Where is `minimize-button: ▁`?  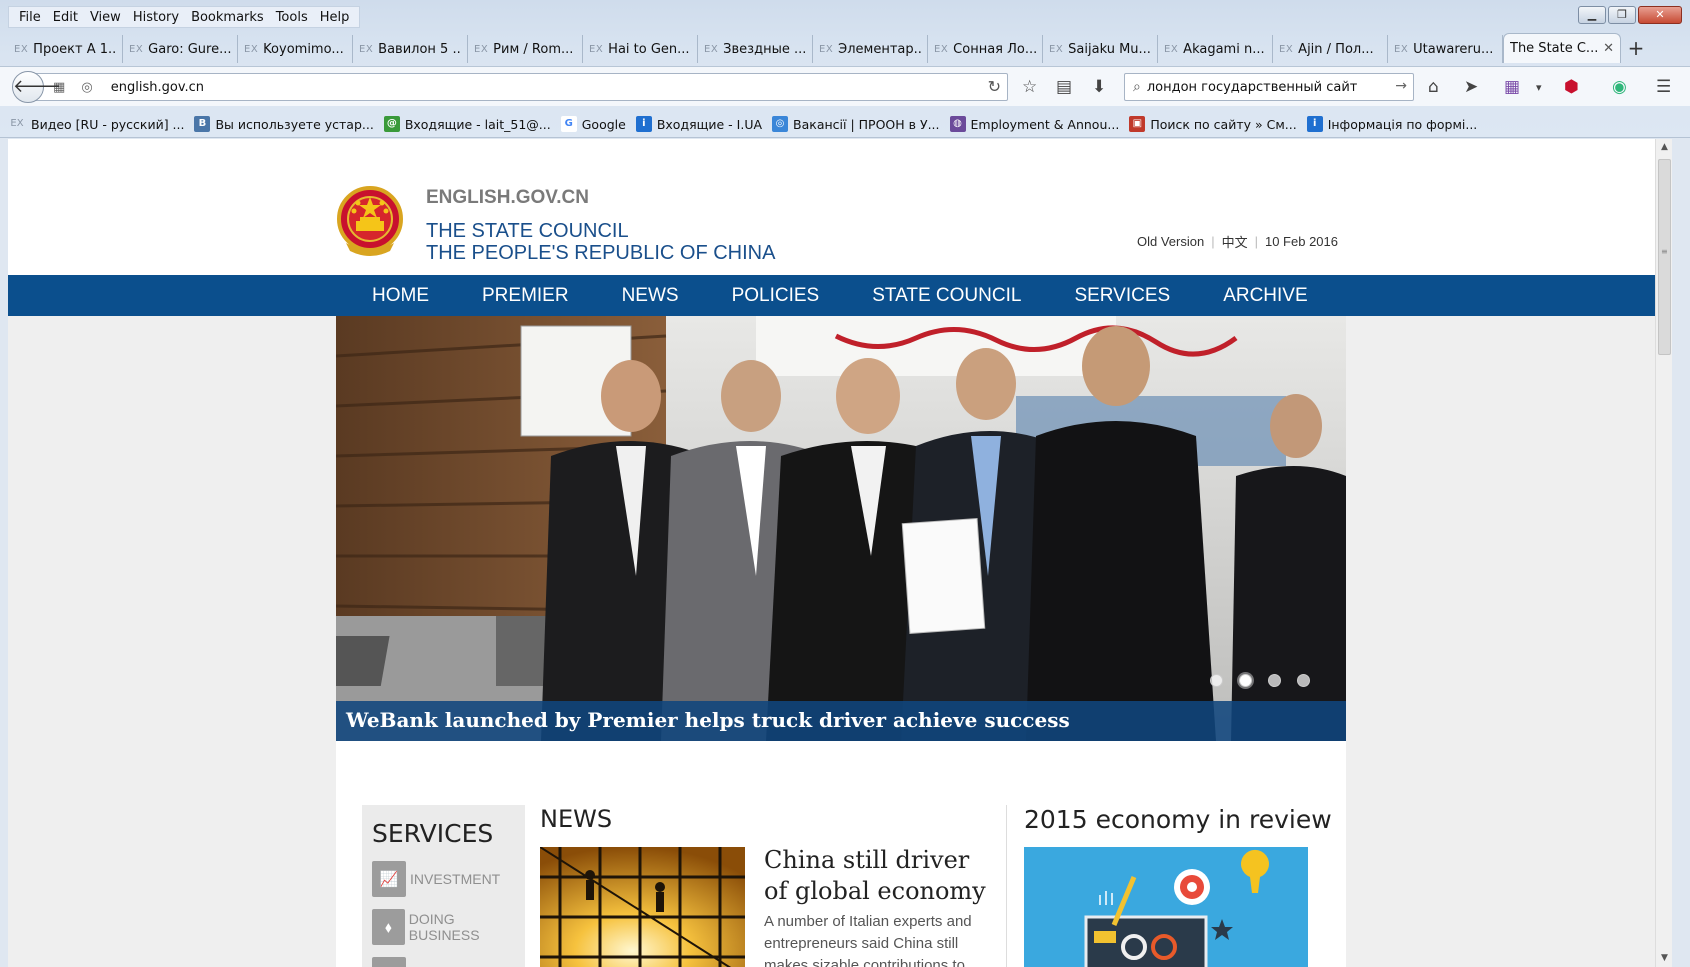 minimize-button: ▁ is located at coordinates (1592, 15).